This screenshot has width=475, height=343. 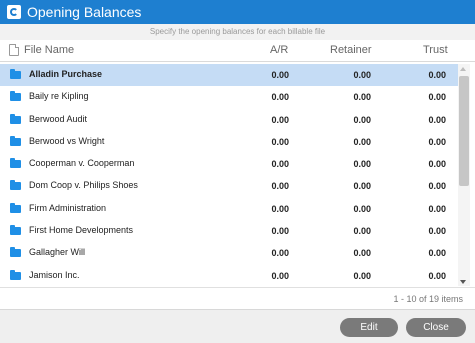 I want to click on app-logo-icon, so click(x=14, y=12).